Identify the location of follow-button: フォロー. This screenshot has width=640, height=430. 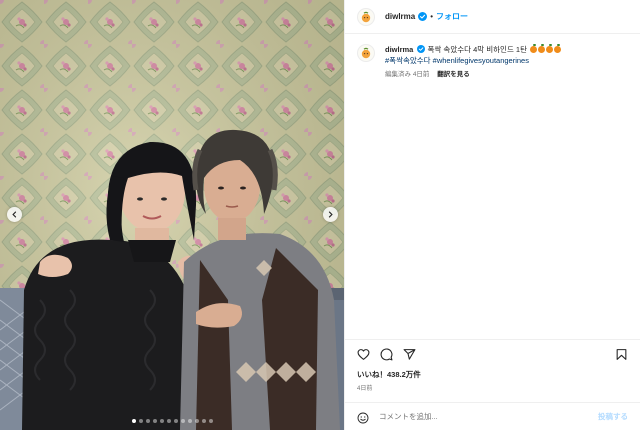
(452, 16).